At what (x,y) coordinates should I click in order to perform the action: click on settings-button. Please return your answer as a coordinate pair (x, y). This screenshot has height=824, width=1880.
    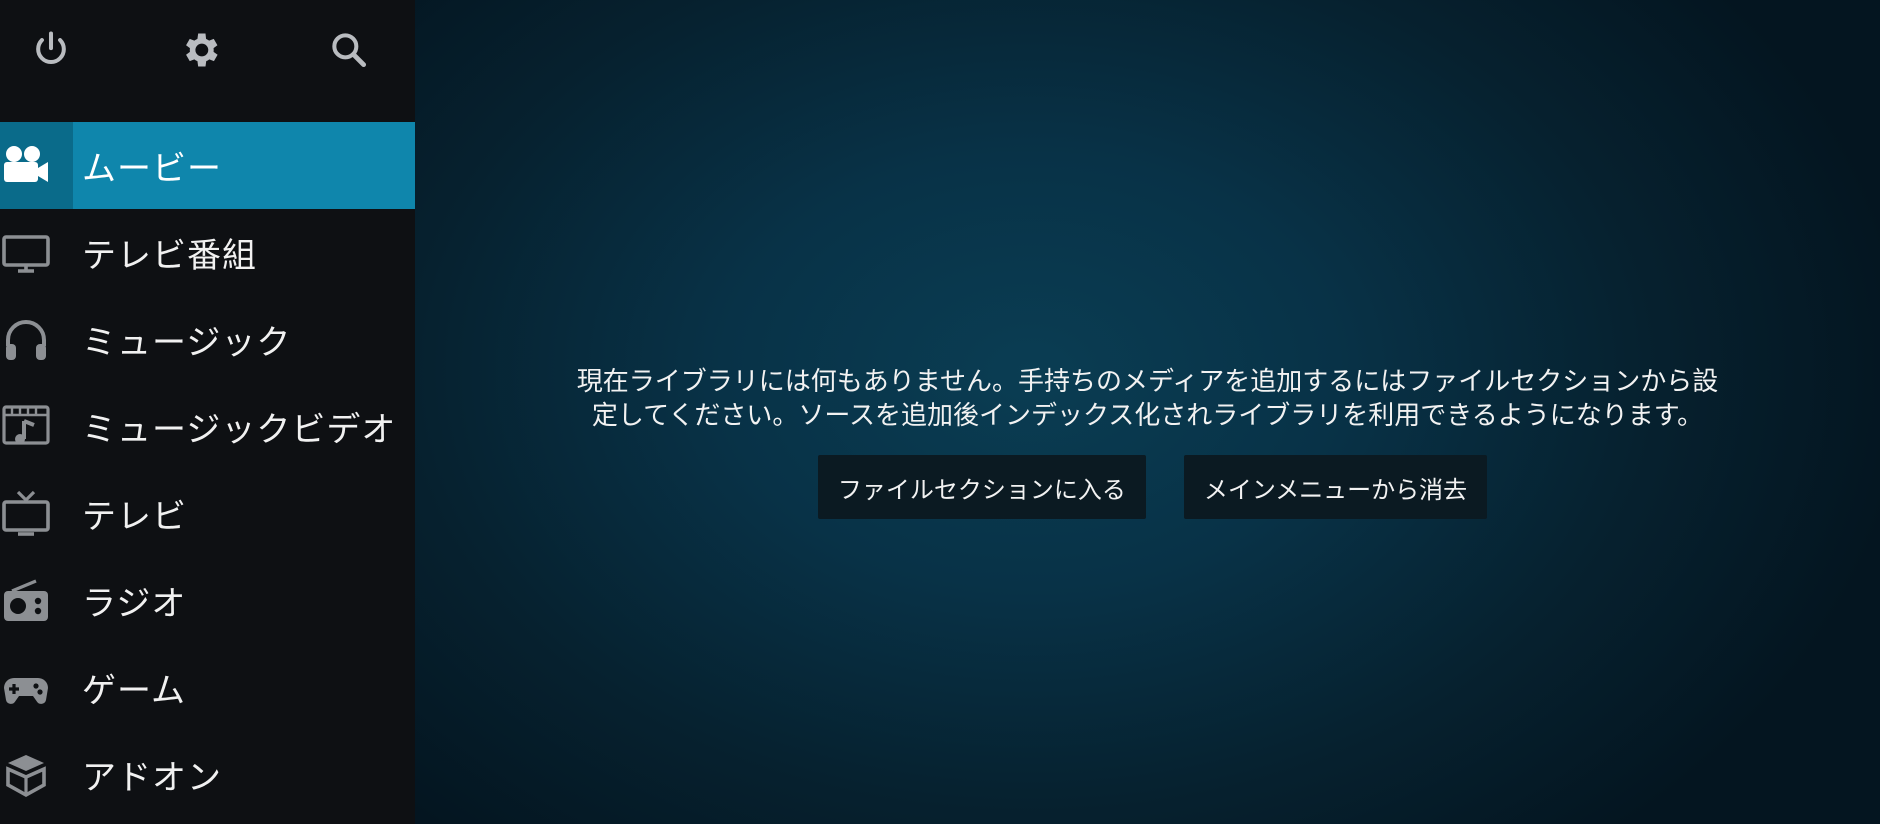
    Looking at the image, I should click on (200, 50).